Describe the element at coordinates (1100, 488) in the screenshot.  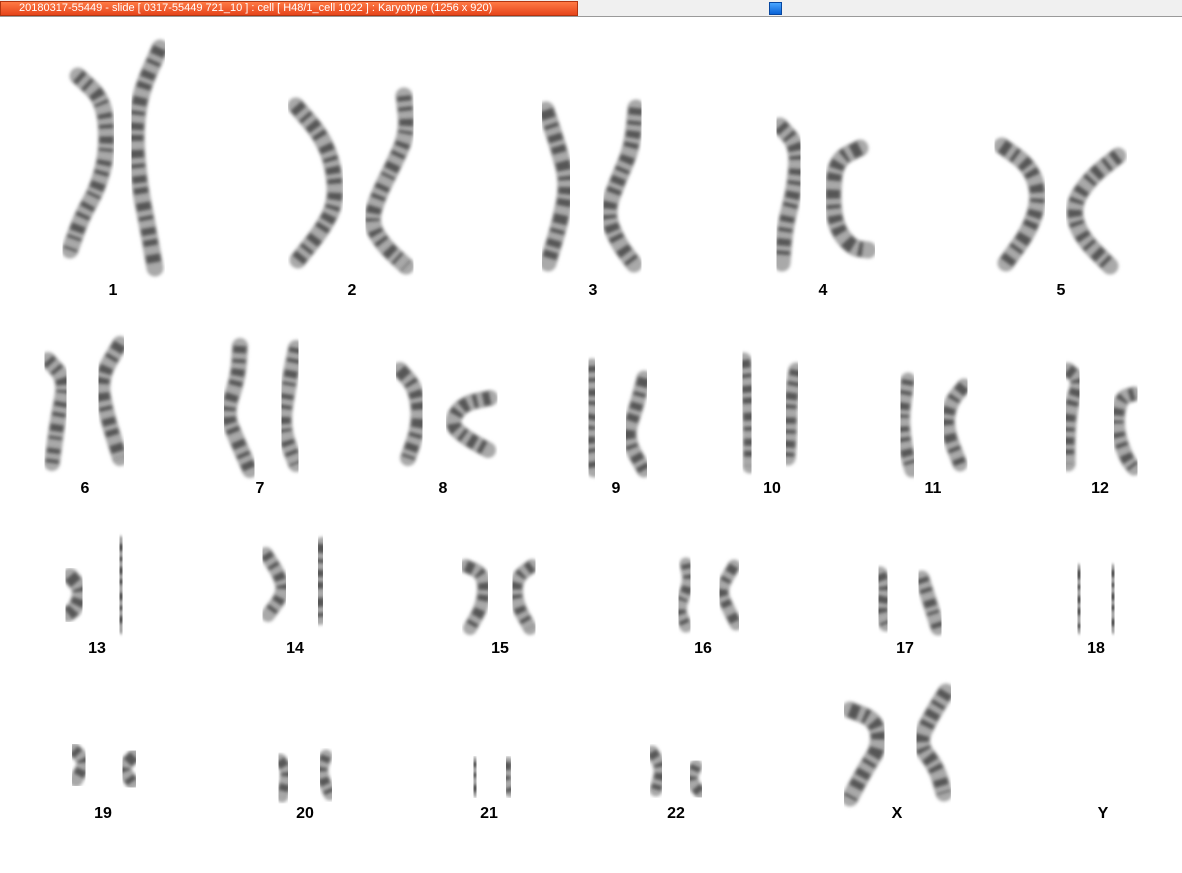
I see `chromosome-label-12: 12` at that location.